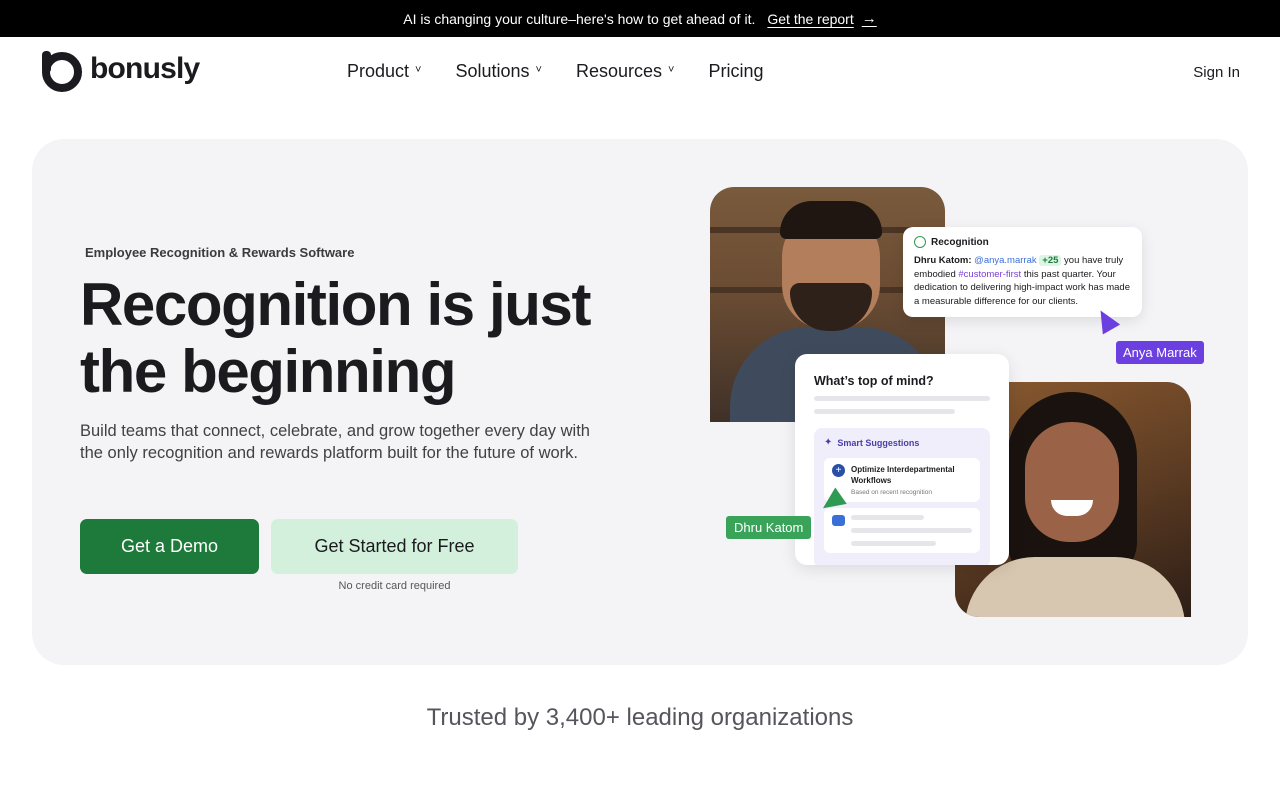  What do you see at coordinates (1050, 260) in the screenshot?
I see `points-badge: +25` at bounding box center [1050, 260].